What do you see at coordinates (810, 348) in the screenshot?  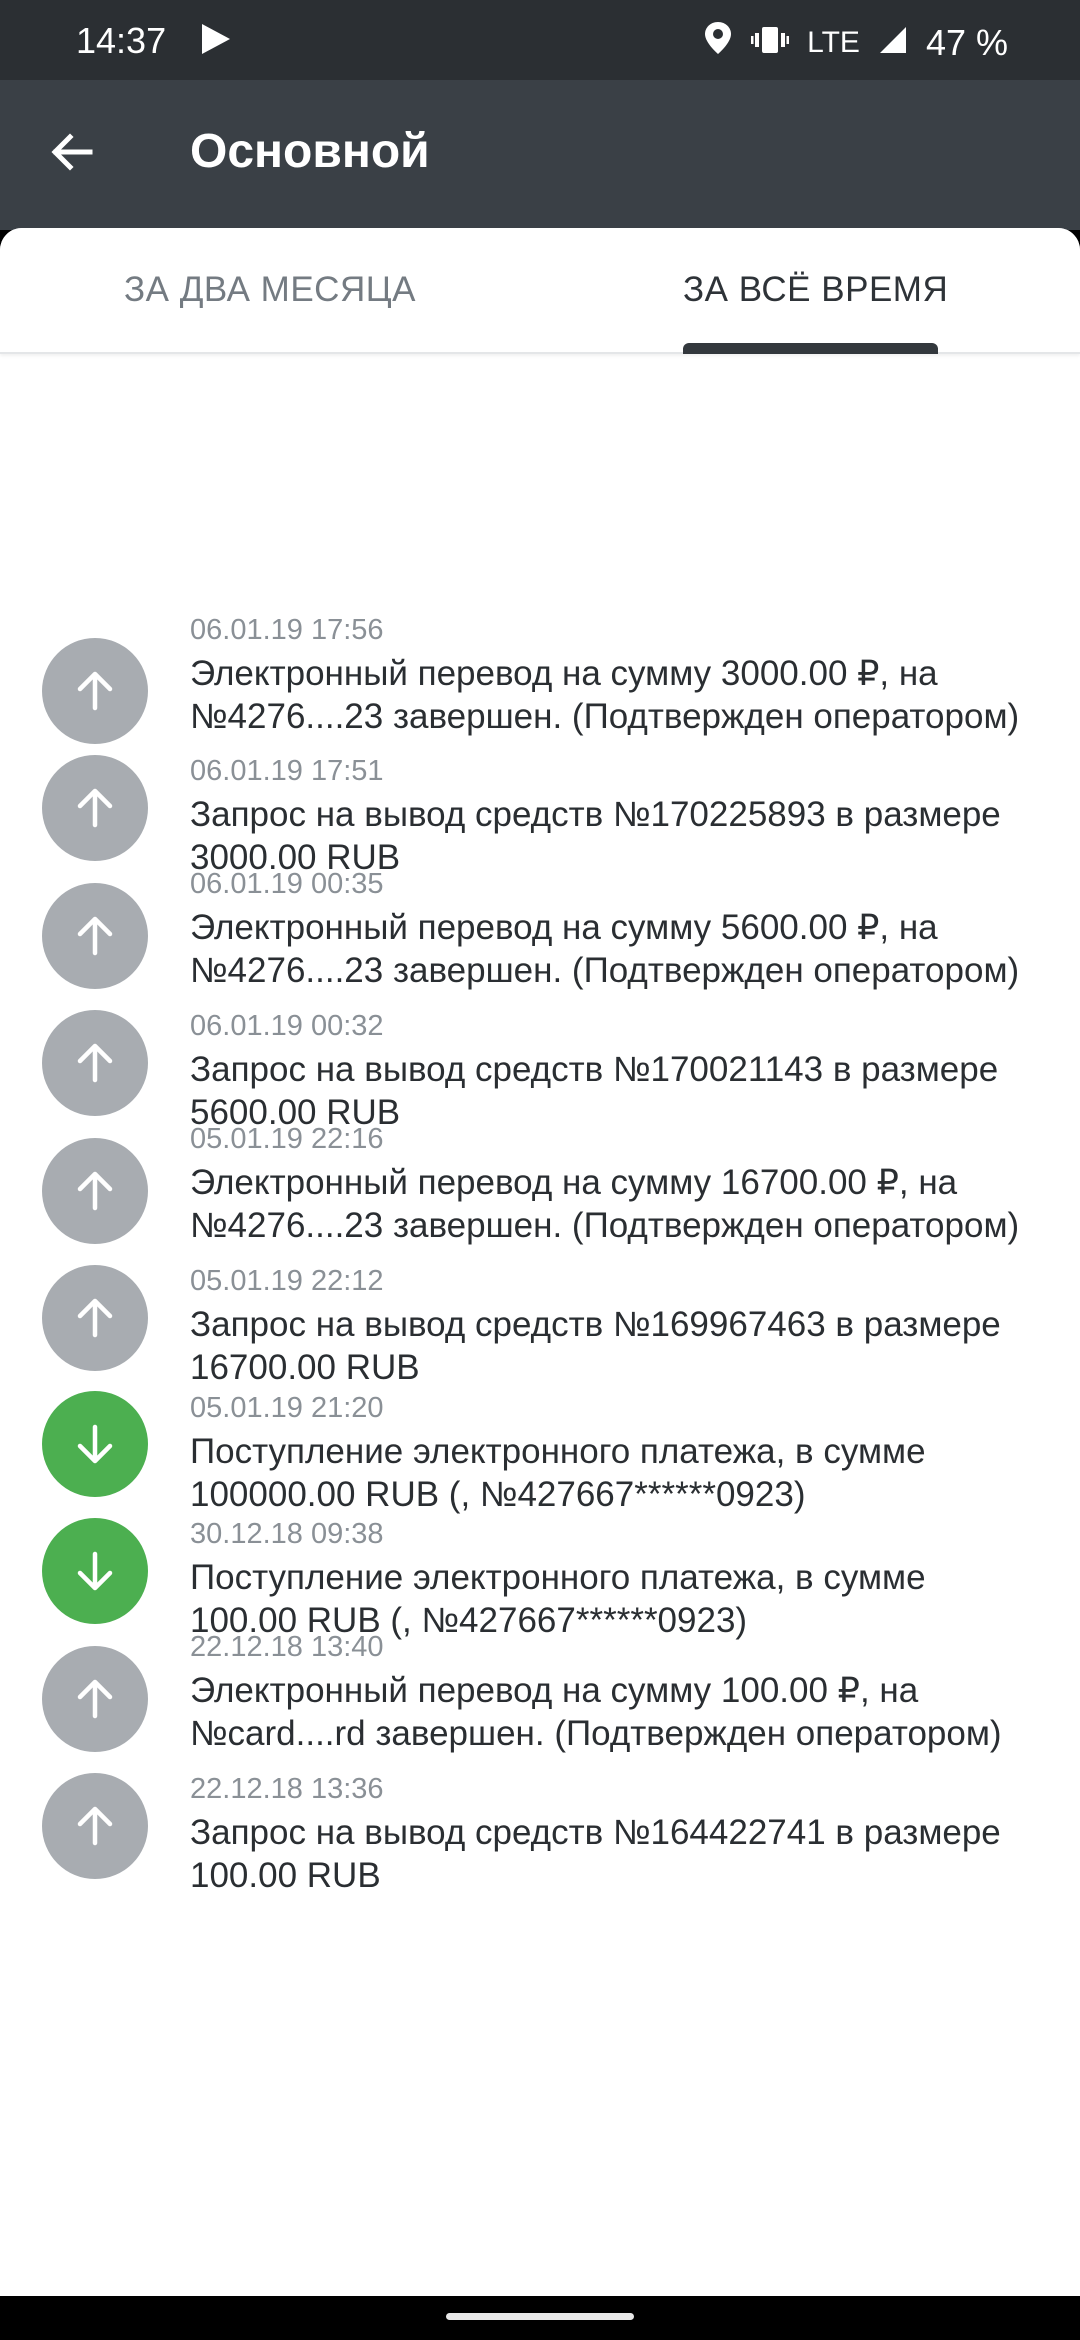 I see `tab-indicator` at bounding box center [810, 348].